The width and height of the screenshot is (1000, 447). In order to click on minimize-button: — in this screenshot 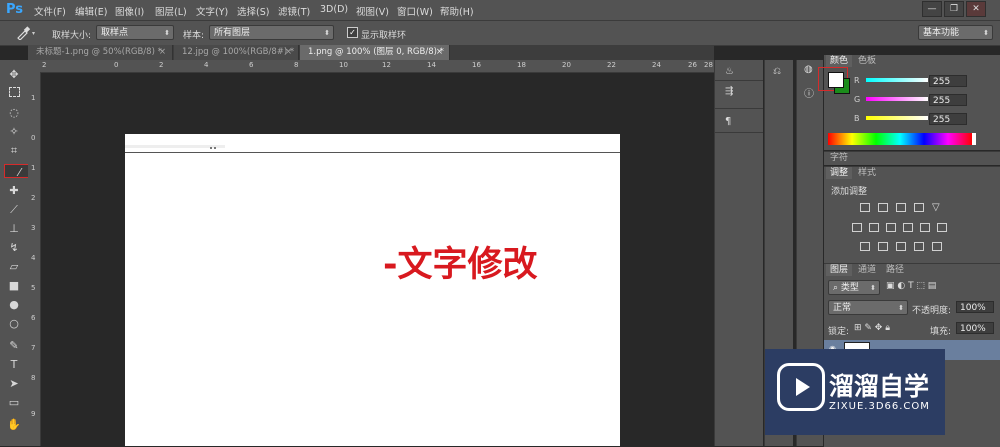, I will do `click(932, 9)`.